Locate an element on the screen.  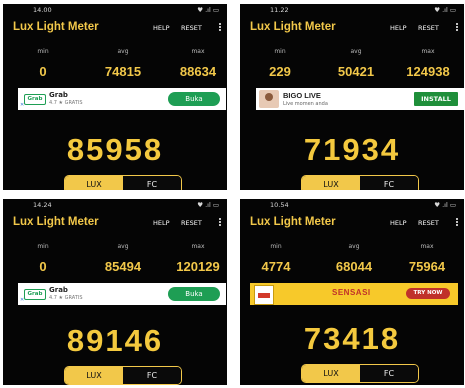
min-value: 229 is located at coordinates (280, 71).